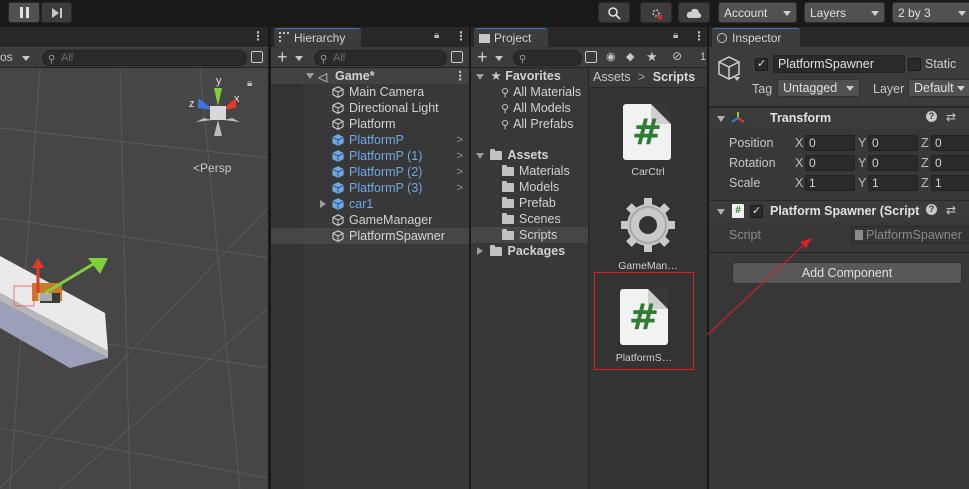 The height and width of the screenshot is (489, 969). Describe the element at coordinates (761, 64) in the screenshot. I see `active-checkbox` at that location.